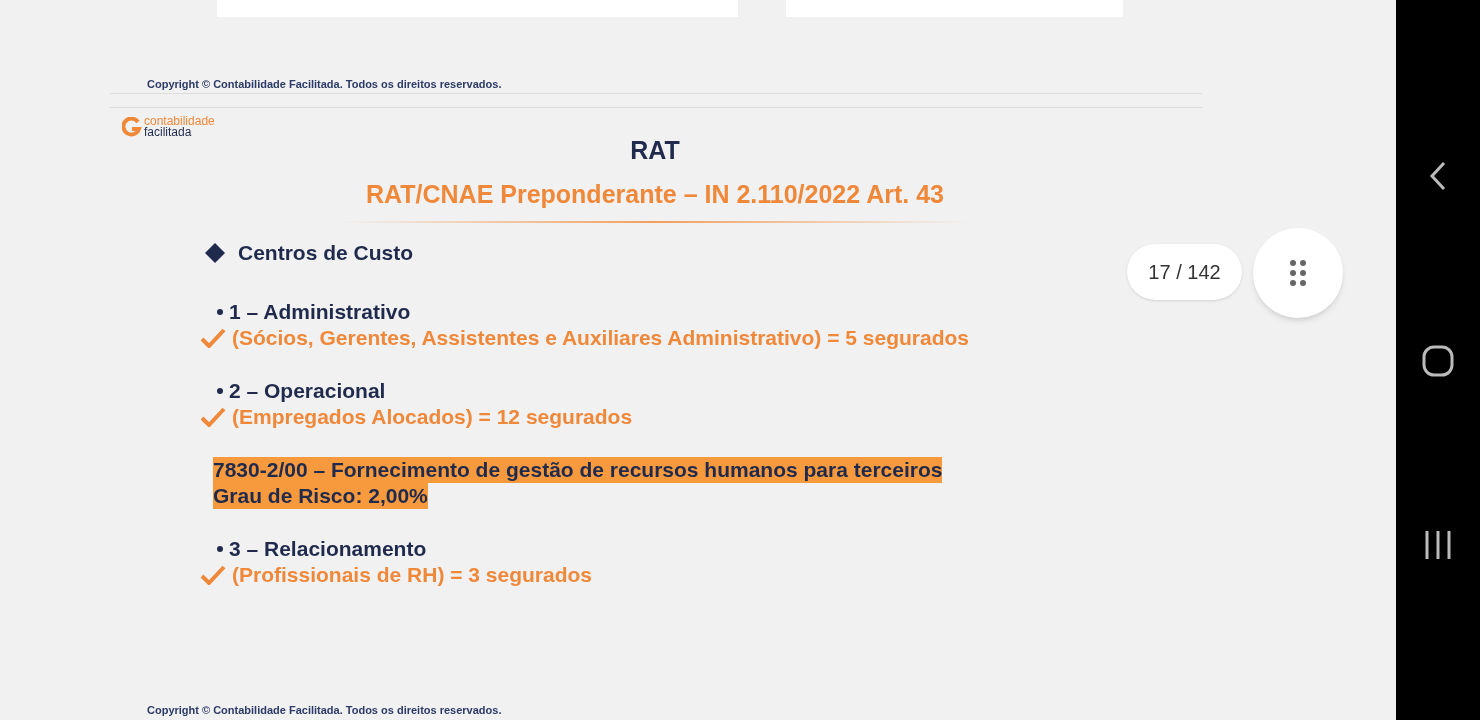 This screenshot has height=720, width=1480. I want to click on diamond-bullet-icon, so click(215, 252).